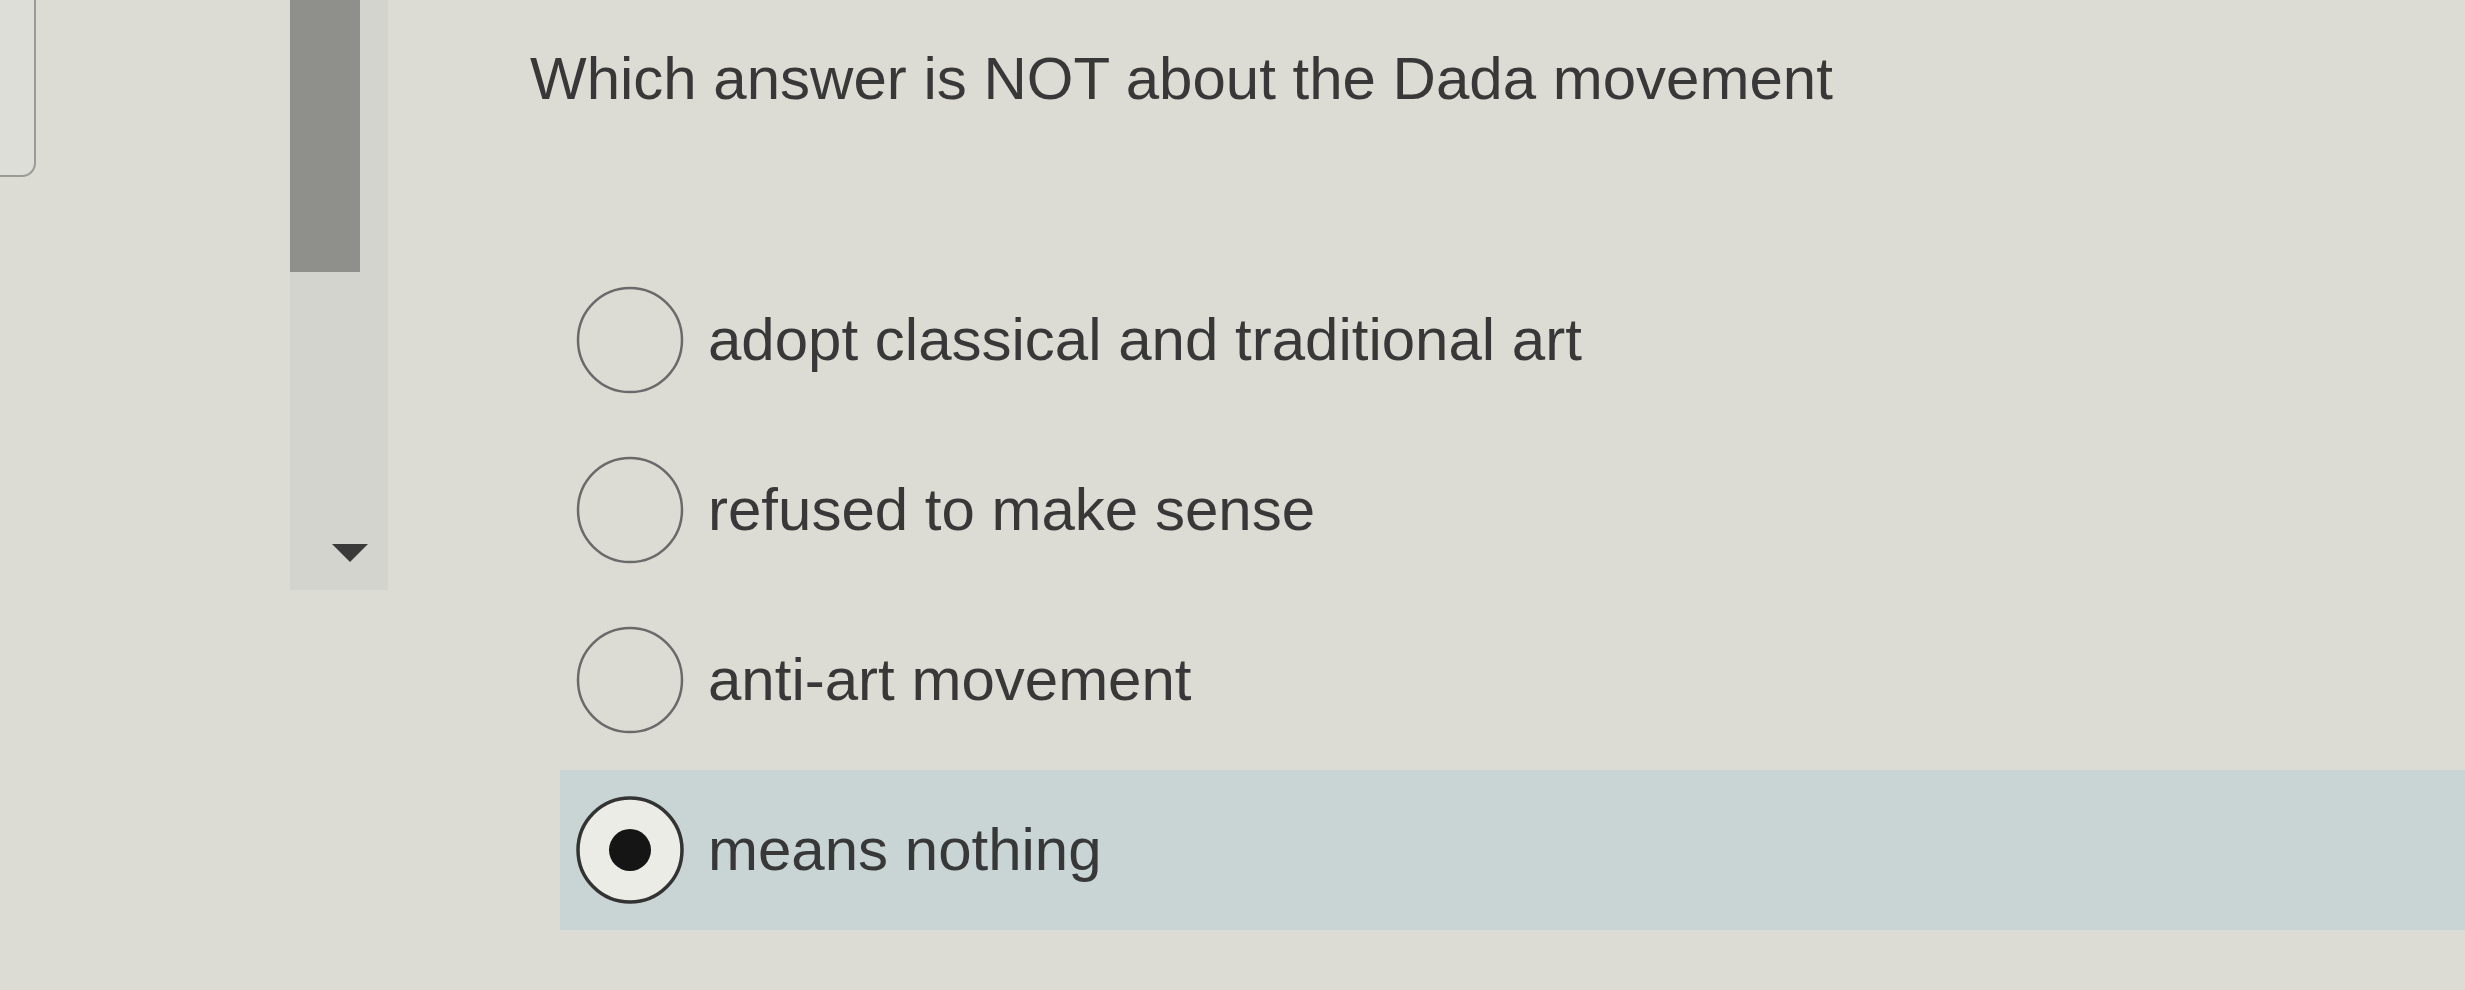  I want to click on answer-text: adopt classical and traditional art, so click(1145, 340).